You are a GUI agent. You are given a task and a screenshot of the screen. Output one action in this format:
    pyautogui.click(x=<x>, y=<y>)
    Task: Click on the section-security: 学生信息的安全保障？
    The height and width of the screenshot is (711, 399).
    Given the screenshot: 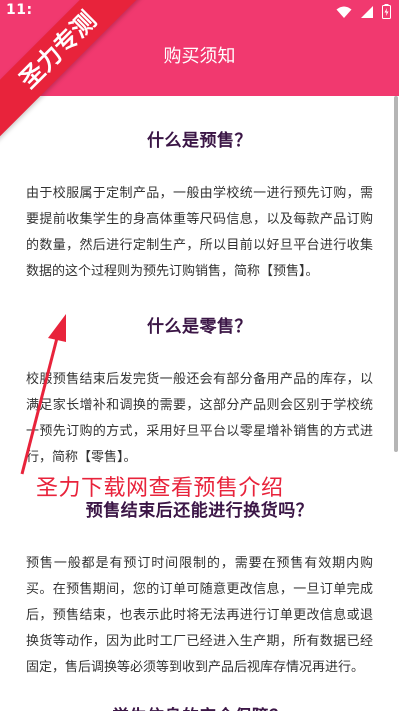 What is the action you would take?
    pyautogui.click(x=199, y=706)
    